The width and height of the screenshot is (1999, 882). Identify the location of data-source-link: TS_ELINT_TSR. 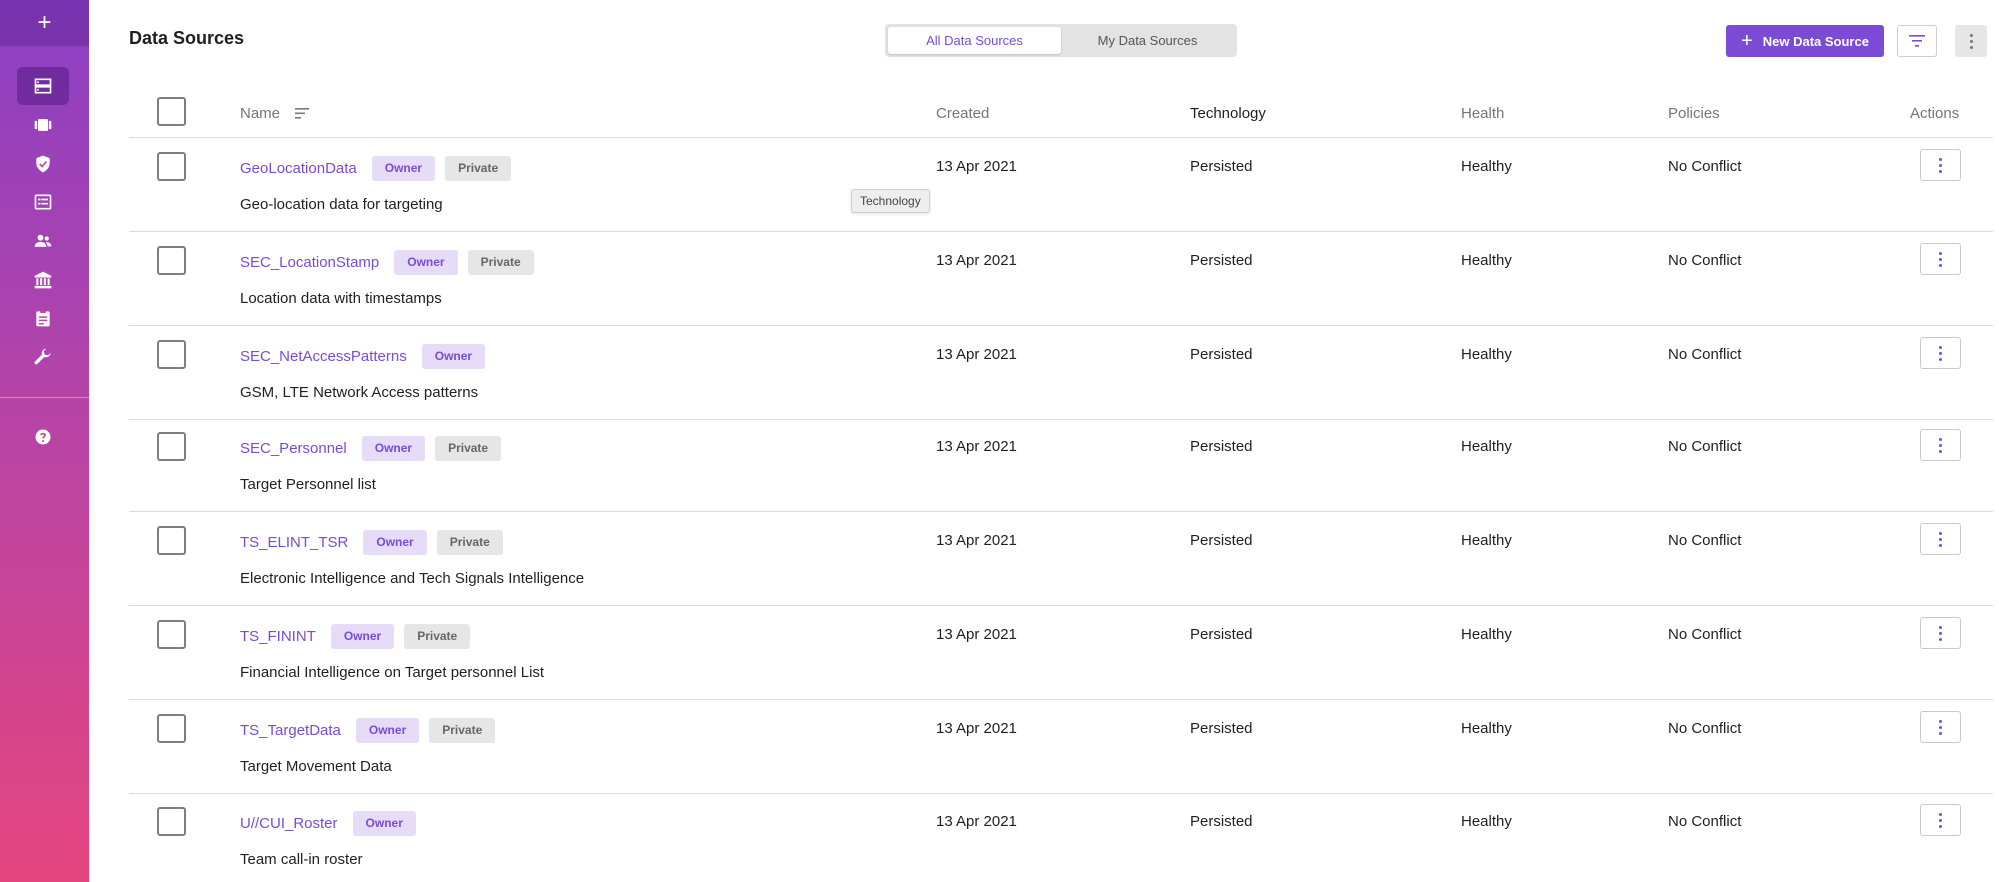
(294, 542).